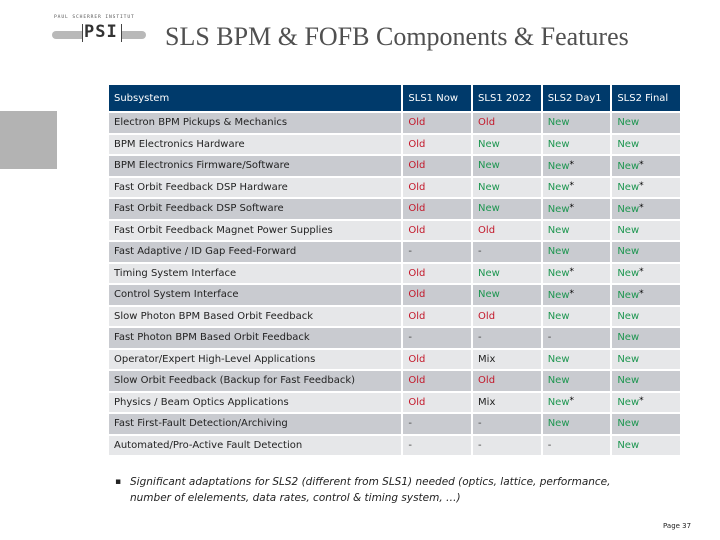 The height and width of the screenshot is (540, 720). I want to click on psi-logo: PAUL SCHERRER INSTITUT PSI, so click(99, 36).